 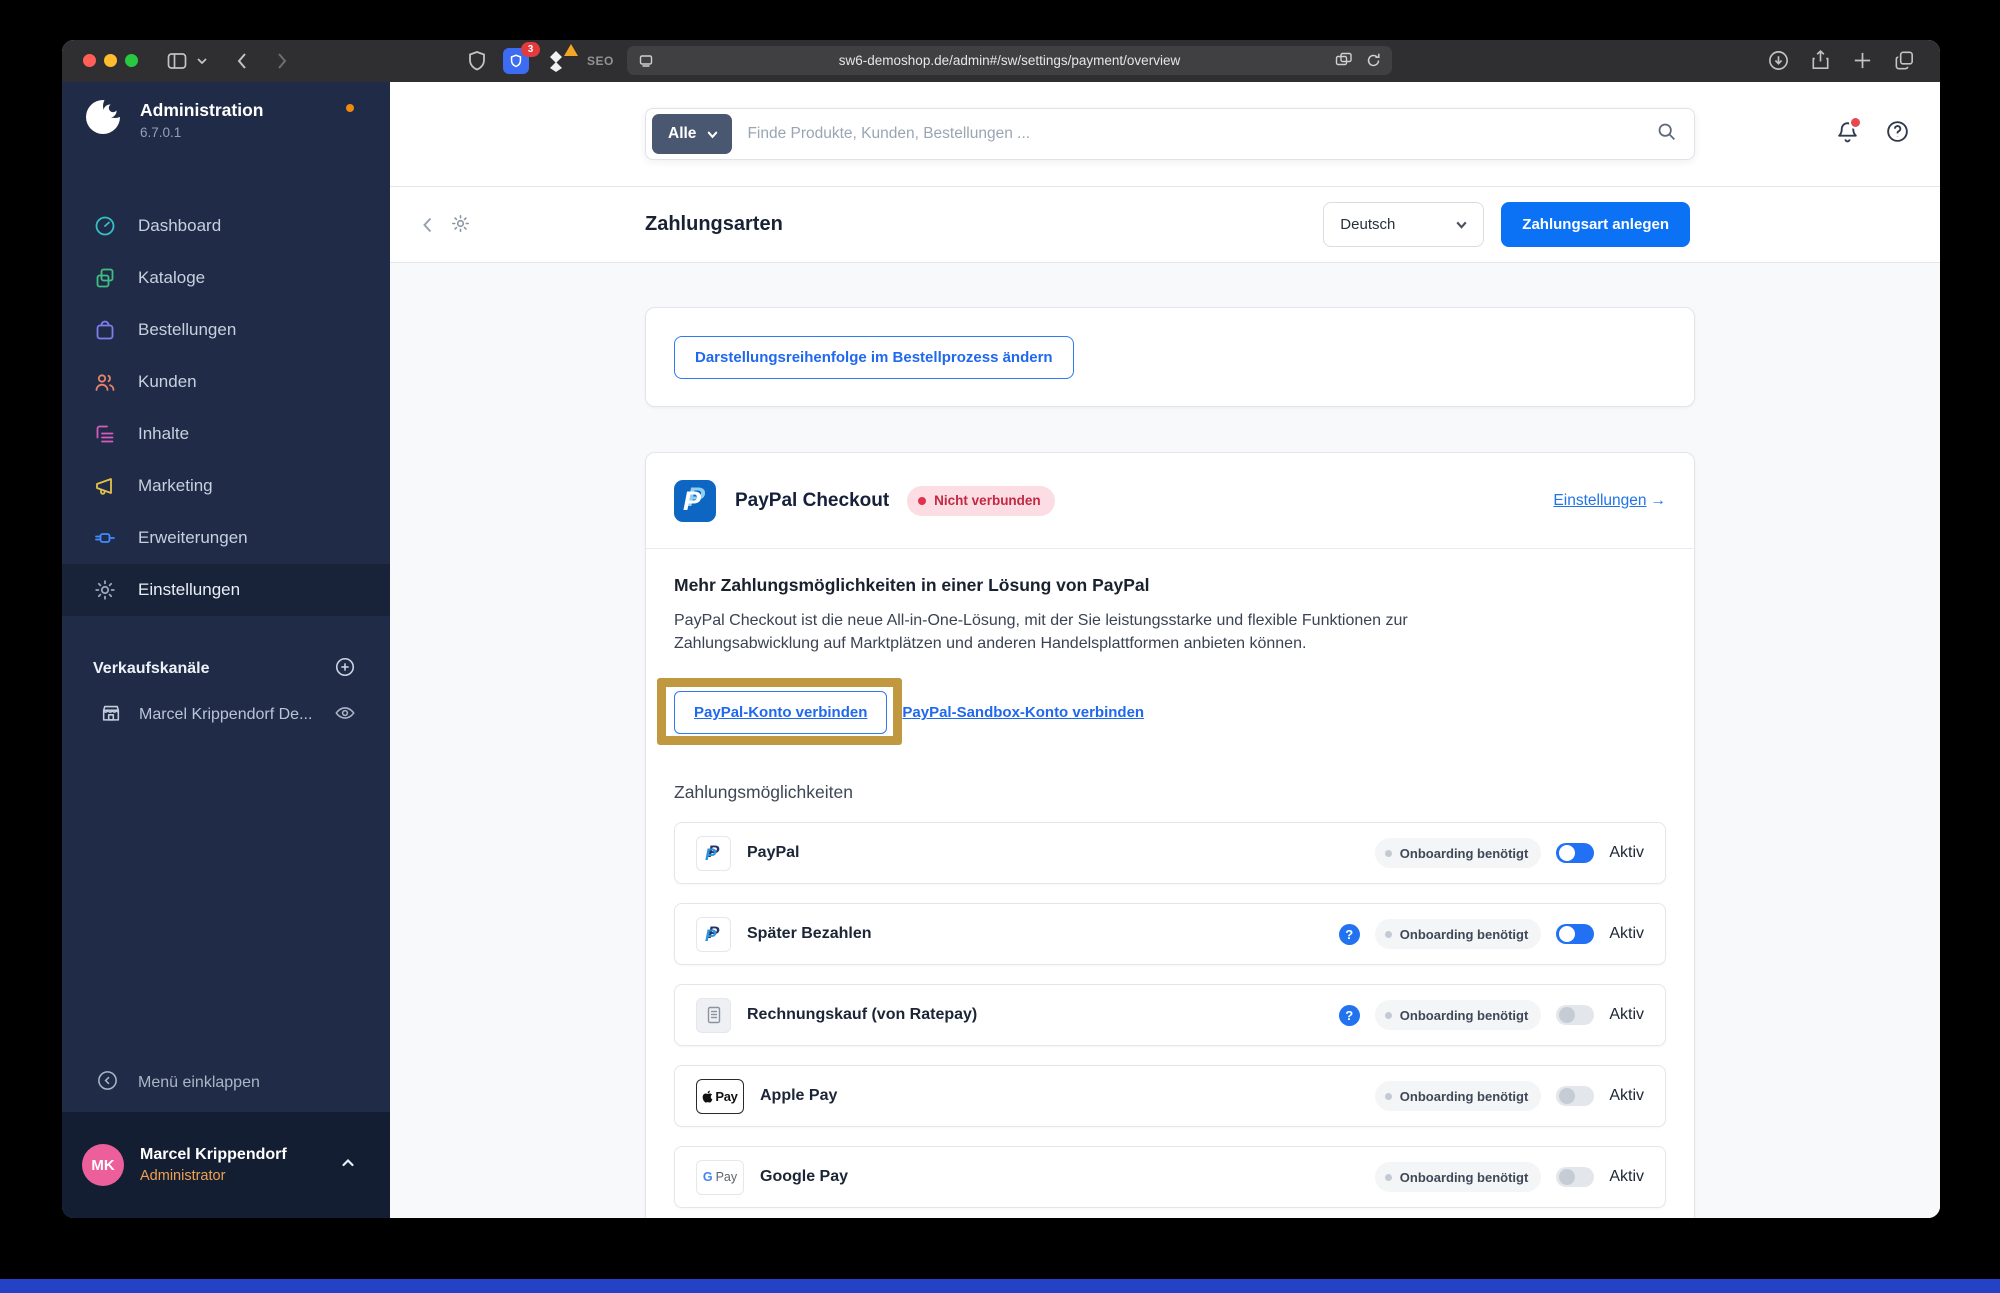 What do you see at coordinates (571, 50) in the screenshot?
I see `warning-triangle-icon` at bounding box center [571, 50].